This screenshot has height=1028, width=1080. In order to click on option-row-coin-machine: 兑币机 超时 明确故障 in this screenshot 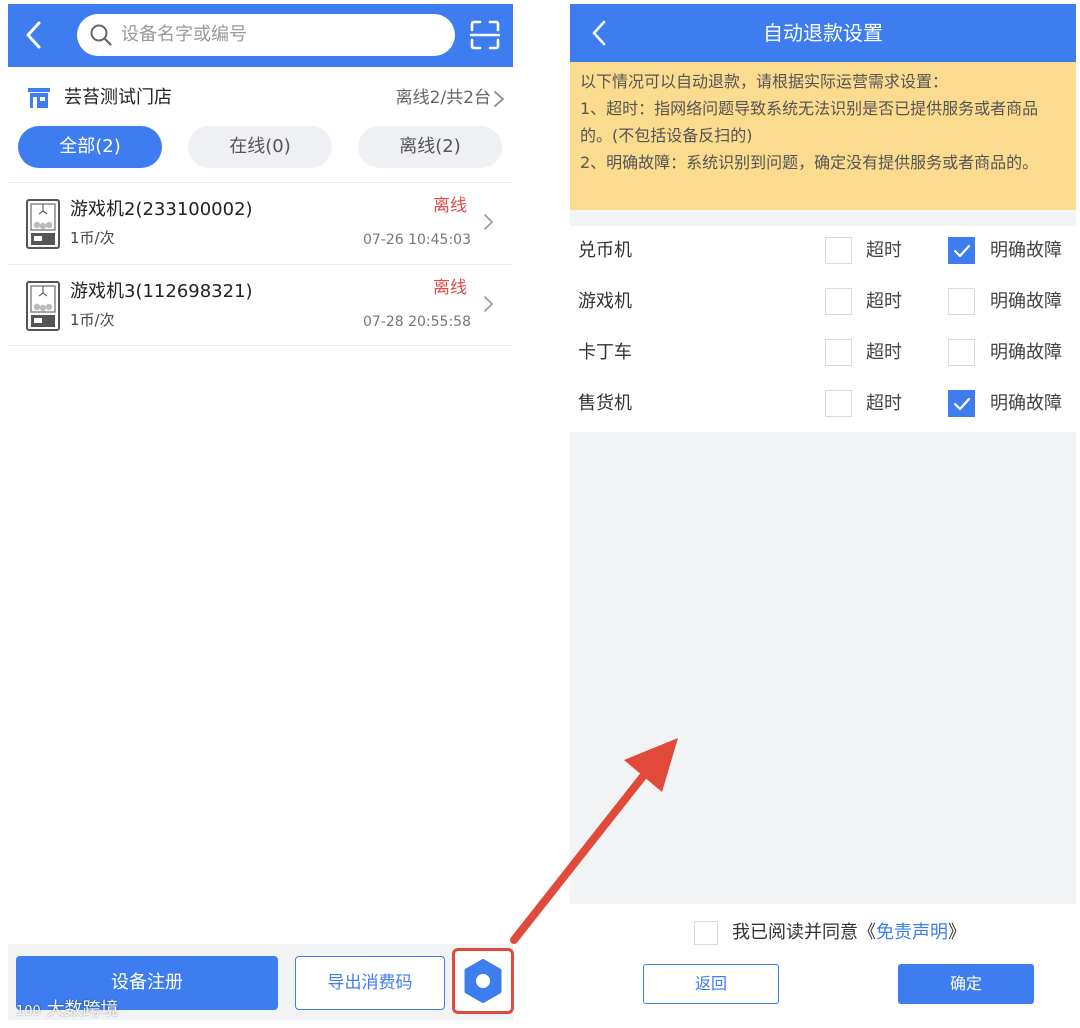, I will do `click(823, 251)`.